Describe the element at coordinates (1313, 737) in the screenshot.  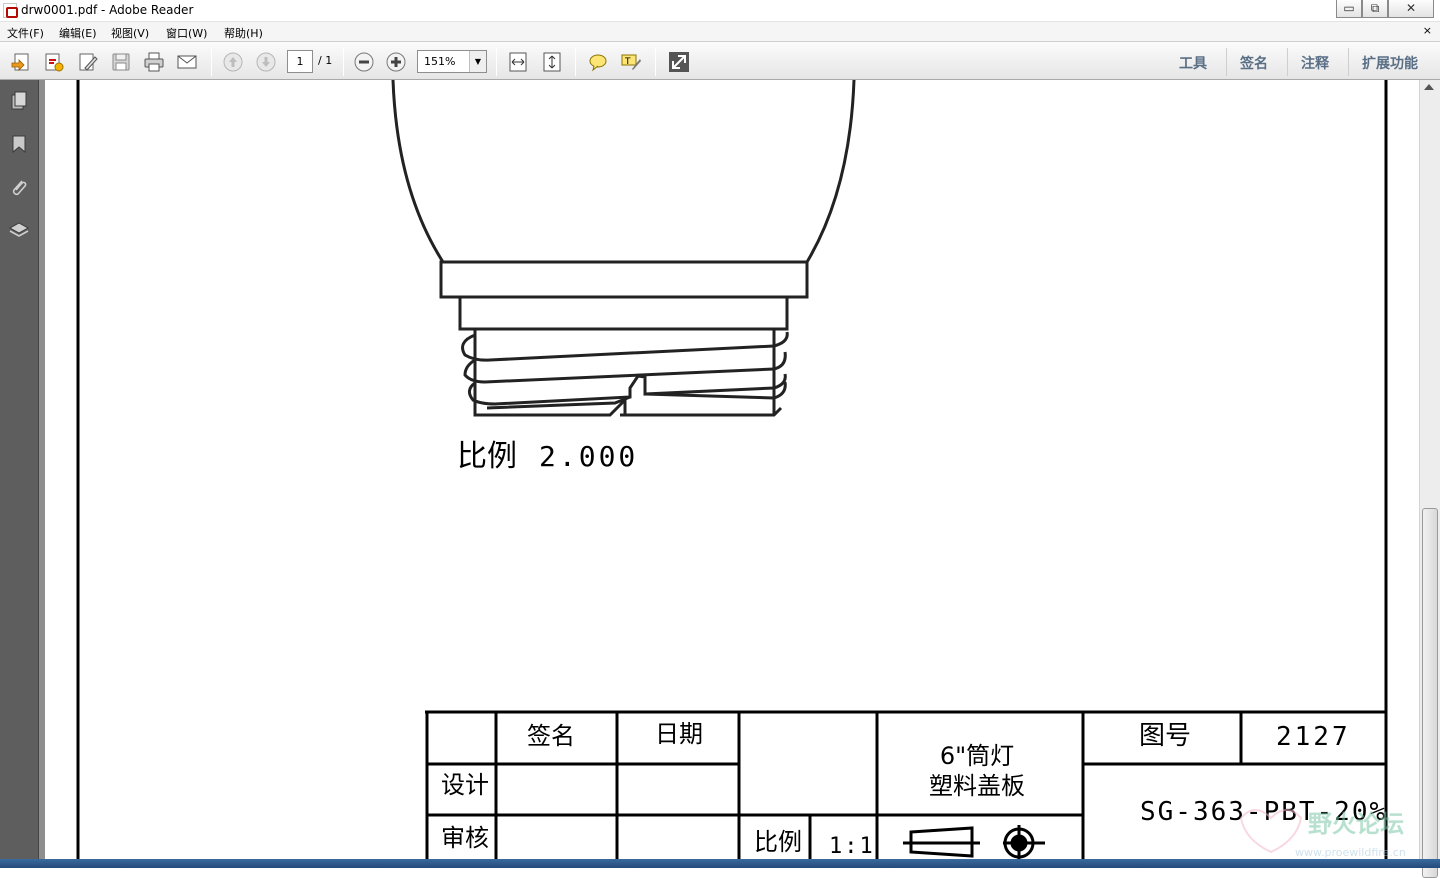
I see `drawing-number-value: 2127` at that location.